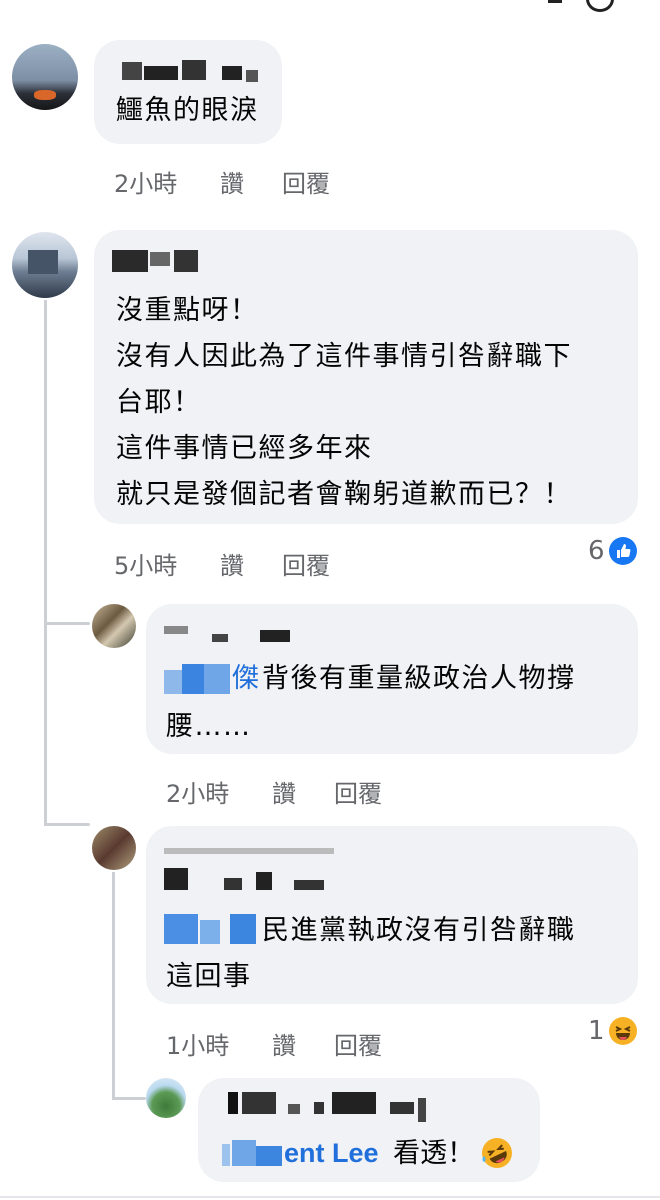 Image resolution: width=660 pixels, height=1200 pixels. What do you see at coordinates (622, 551) in the screenshot?
I see `like-icon` at bounding box center [622, 551].